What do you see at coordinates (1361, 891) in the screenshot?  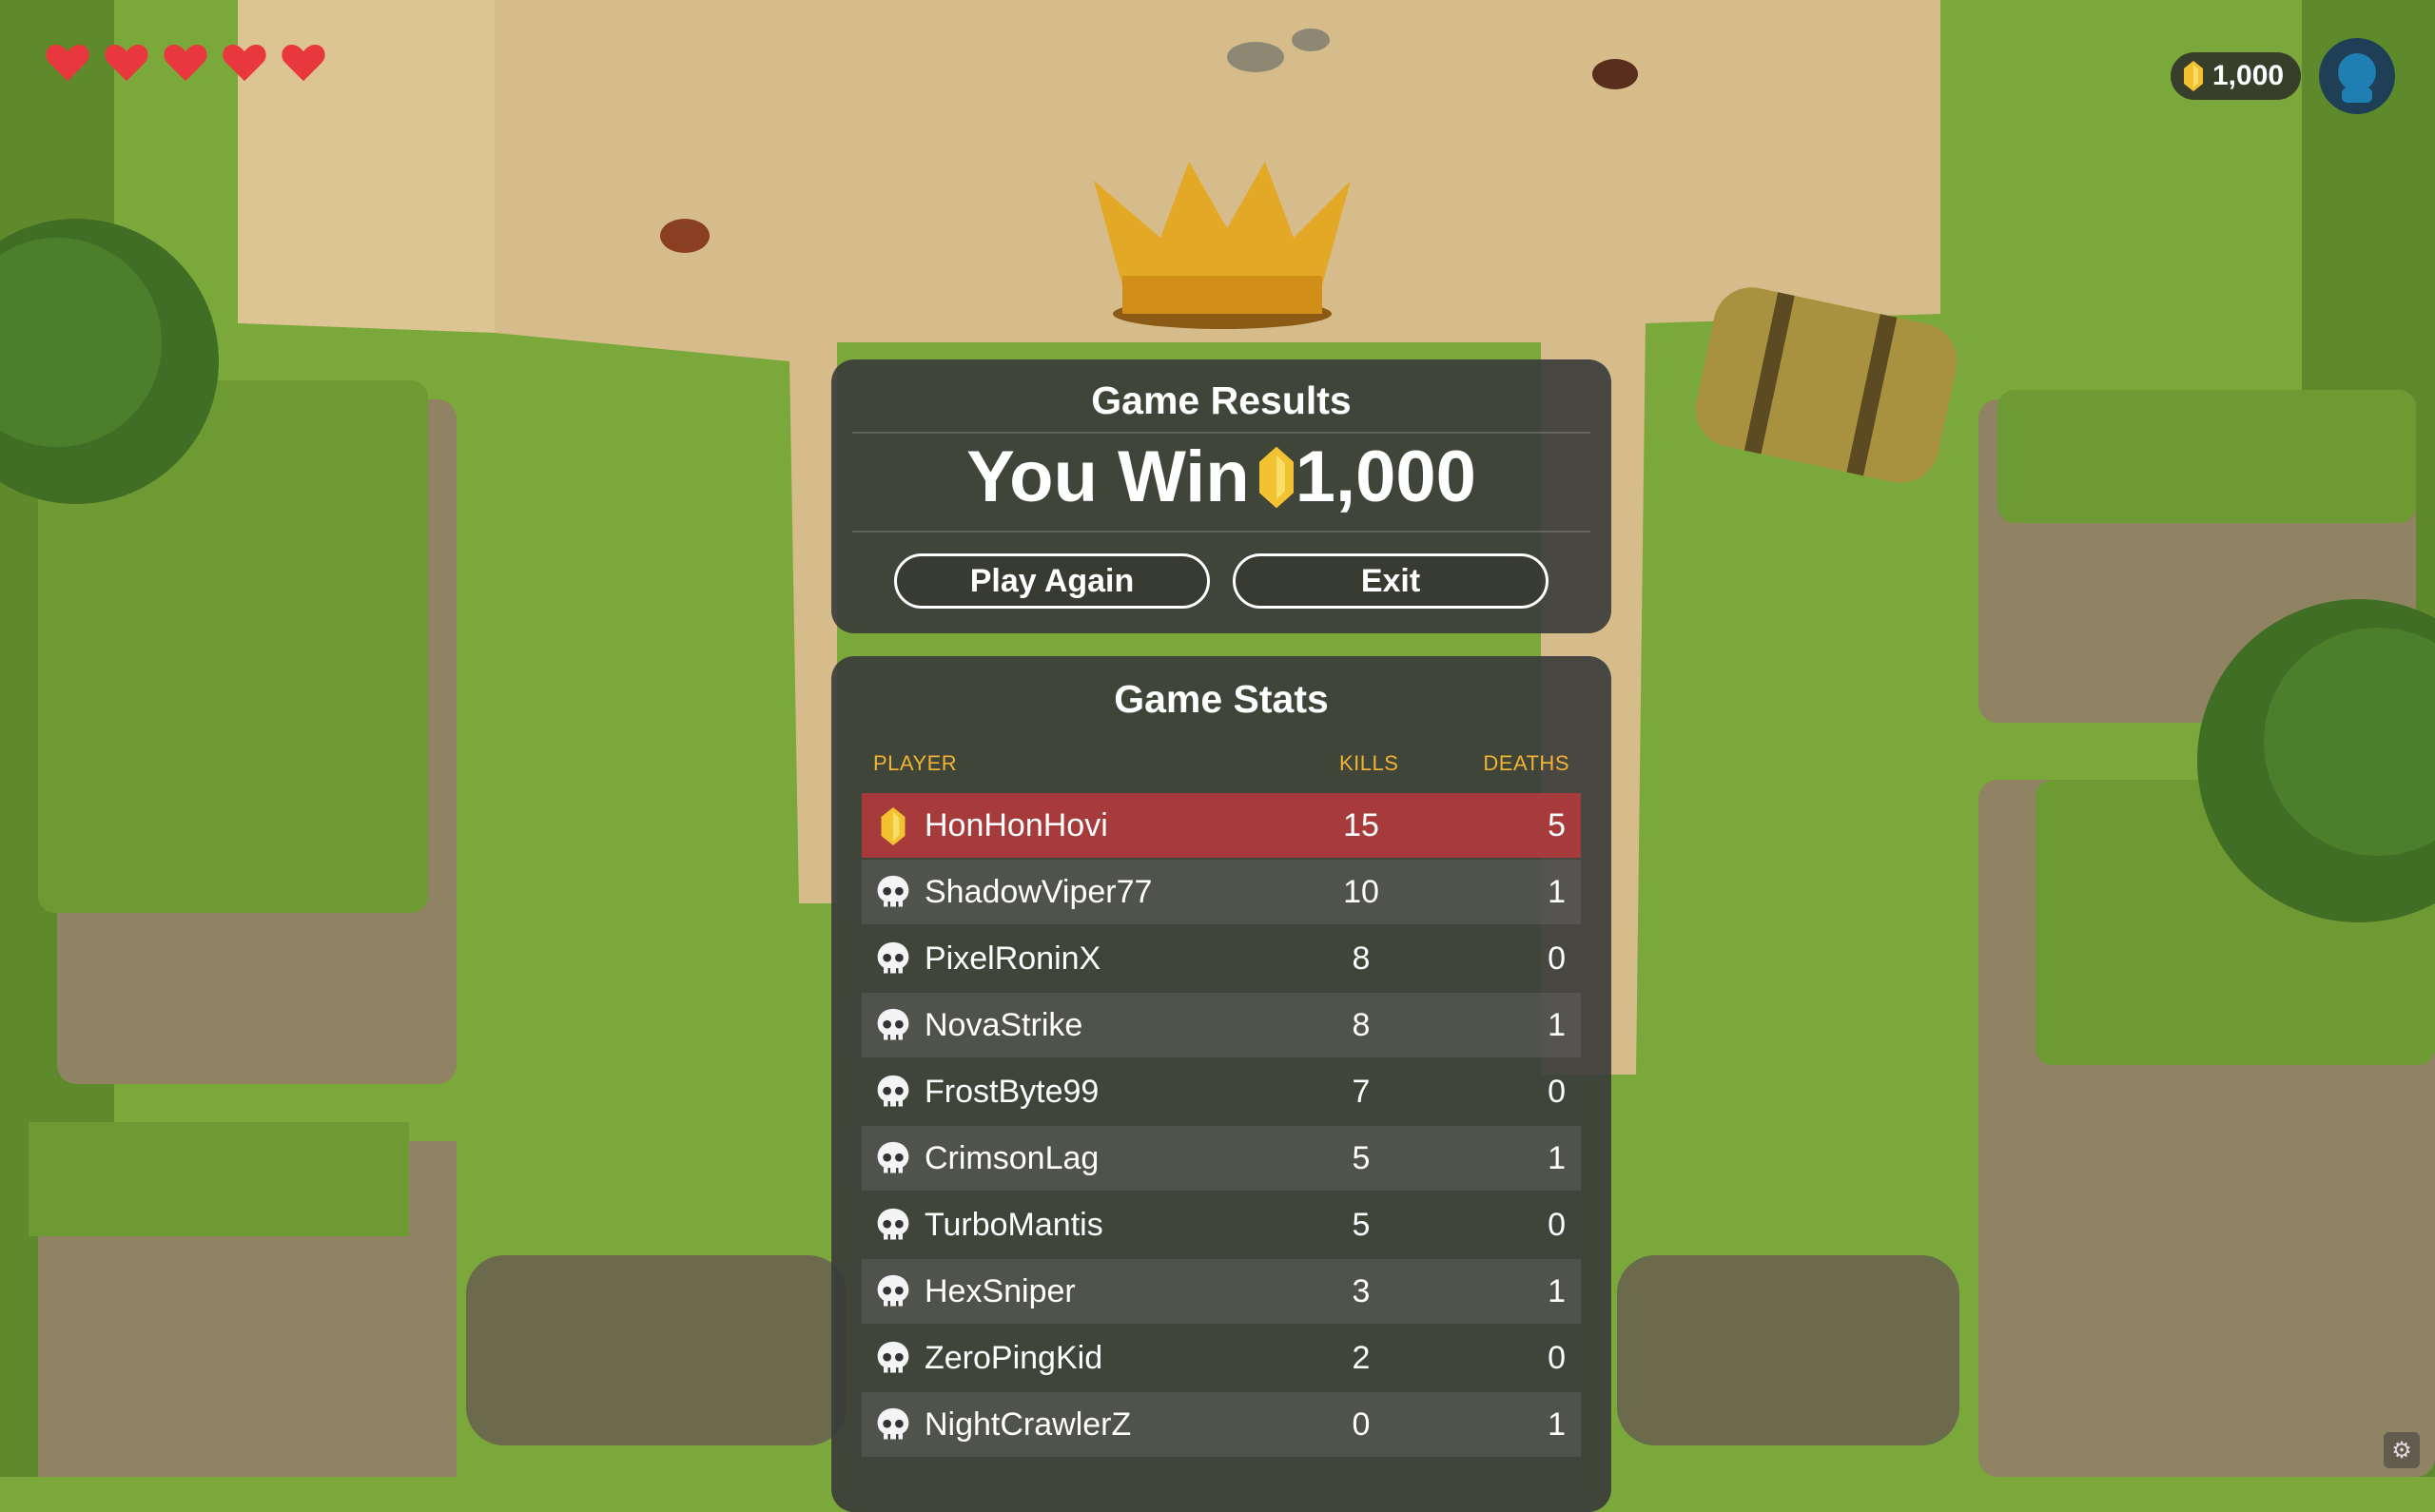 I see `kills-value: 10` at bounding box center [1361, 891].